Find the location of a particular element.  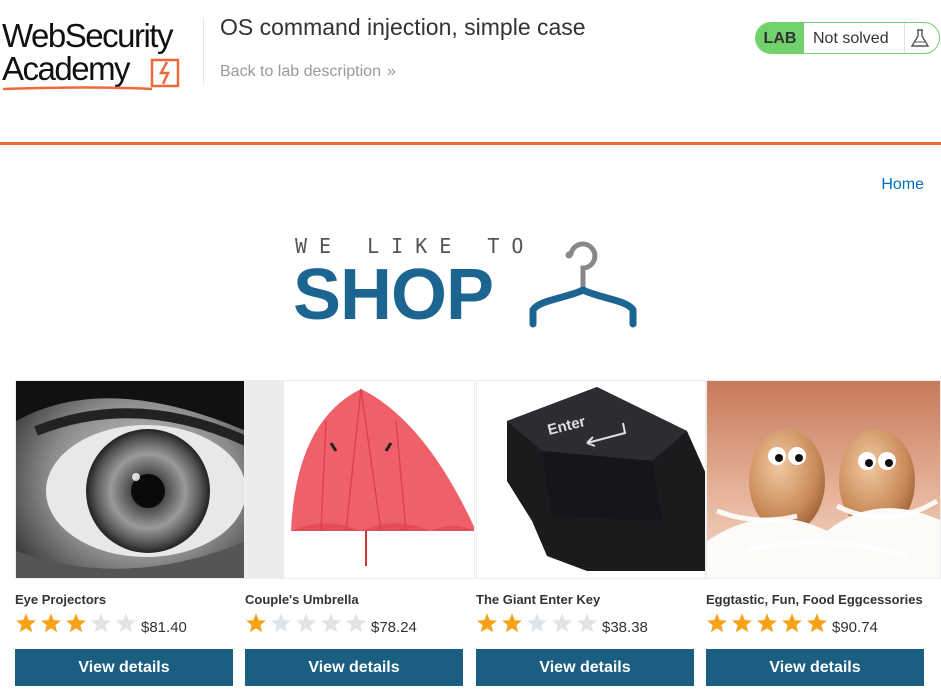

product-name: Couple's Umbrella is located at coordinates (302, 599).